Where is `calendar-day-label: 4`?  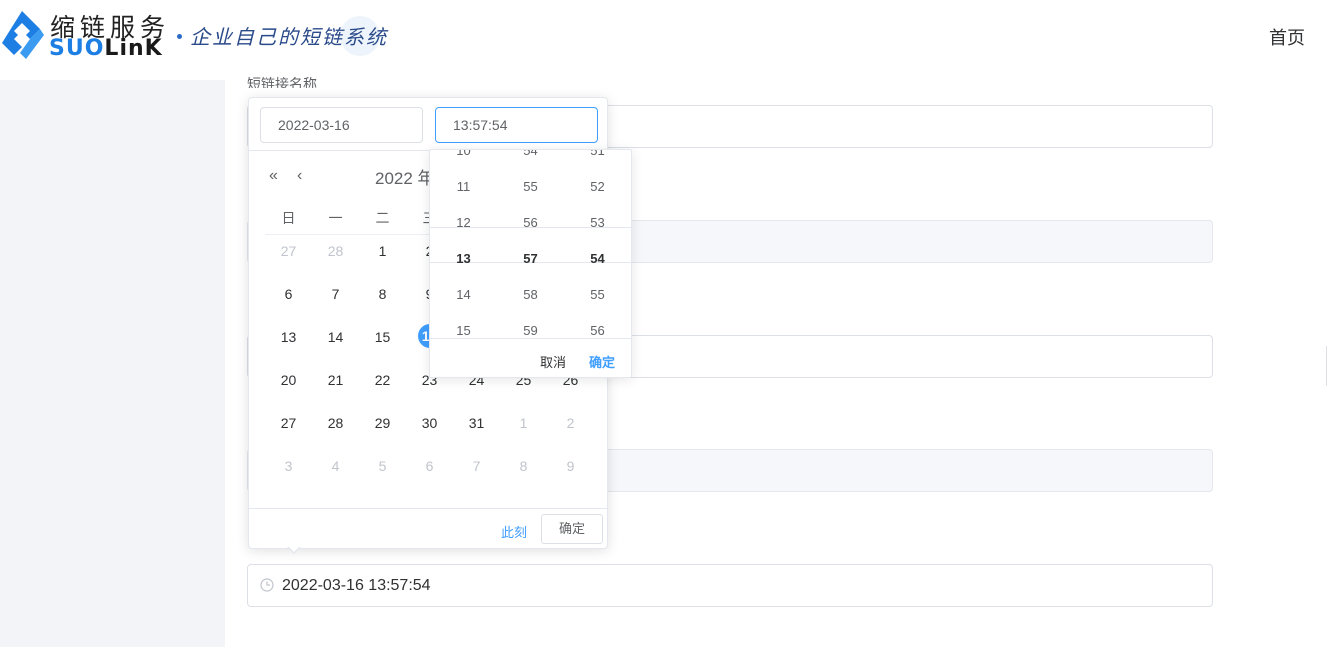
calendar-day-label: 4 is located at coordinates (335, 466).